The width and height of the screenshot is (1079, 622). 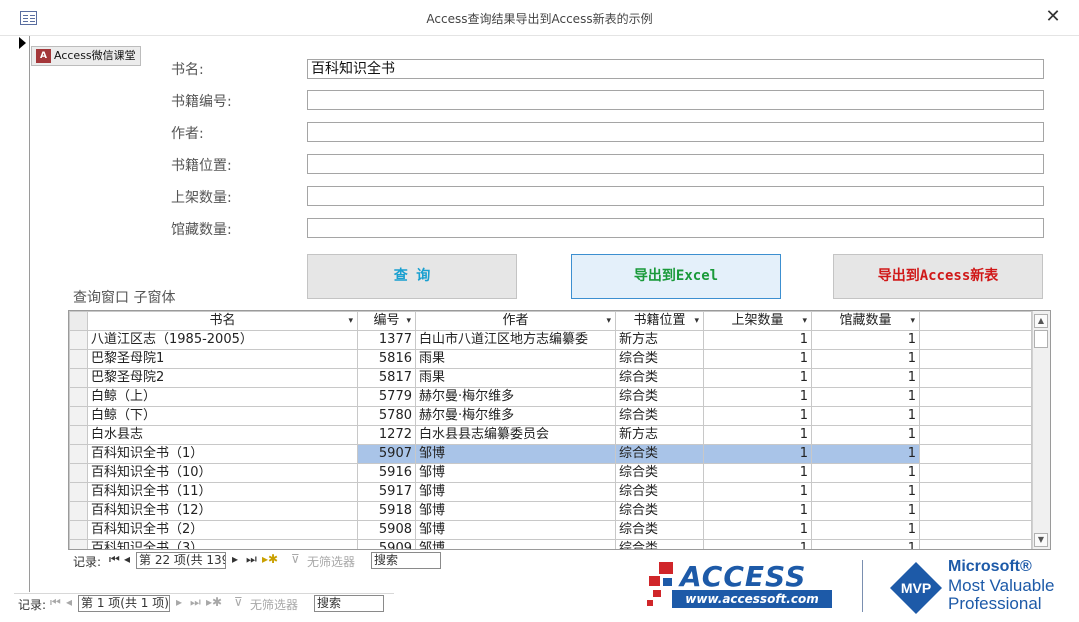 I want to click on main-record-position: 第 1 项(共 1 项), so click(x=124, y=603).